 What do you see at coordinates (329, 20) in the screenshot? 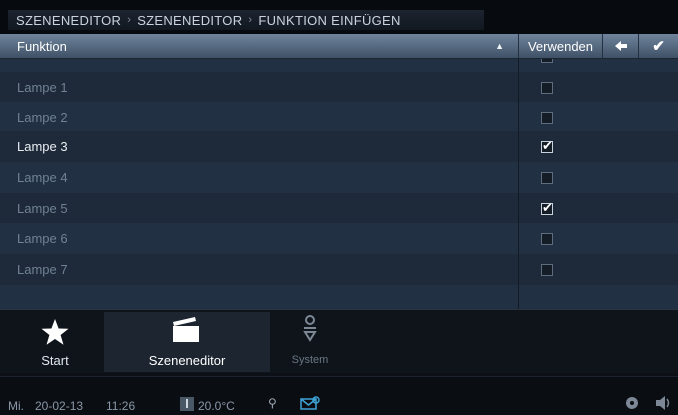
I see `breadcrumb-item-3: FUNKTION EINFÜGEN` at bounding box center [329, 20].